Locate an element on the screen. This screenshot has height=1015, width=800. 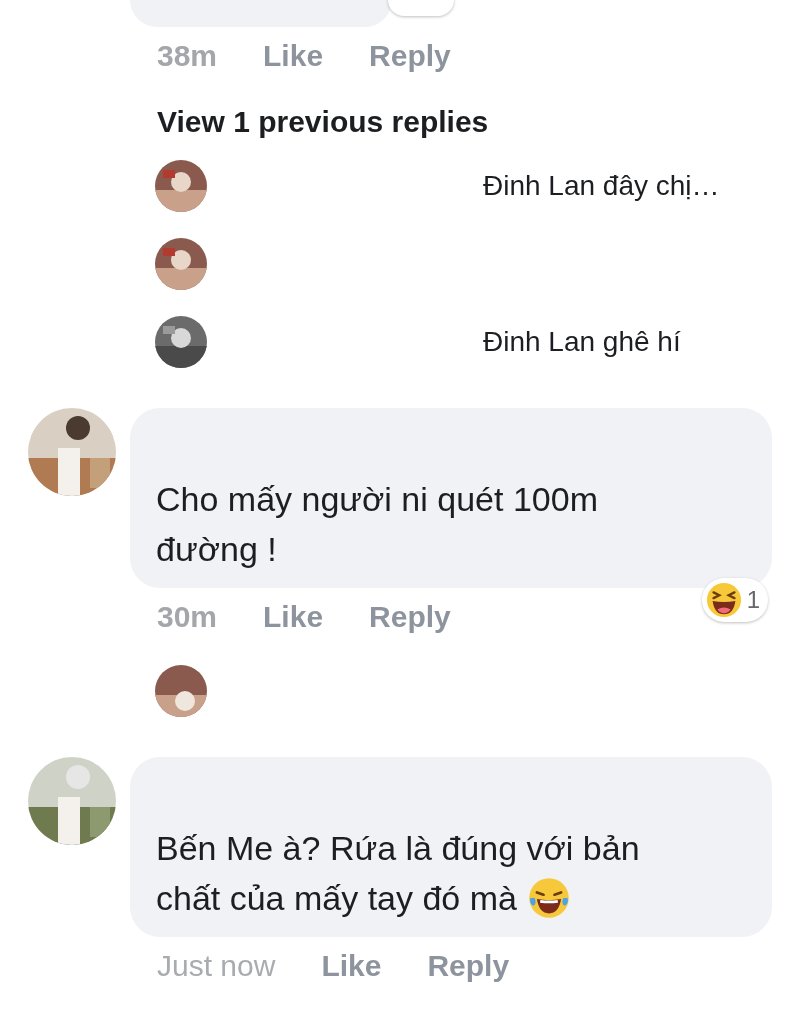
reaction-badge: 1 is located at coordinates (734, 600).